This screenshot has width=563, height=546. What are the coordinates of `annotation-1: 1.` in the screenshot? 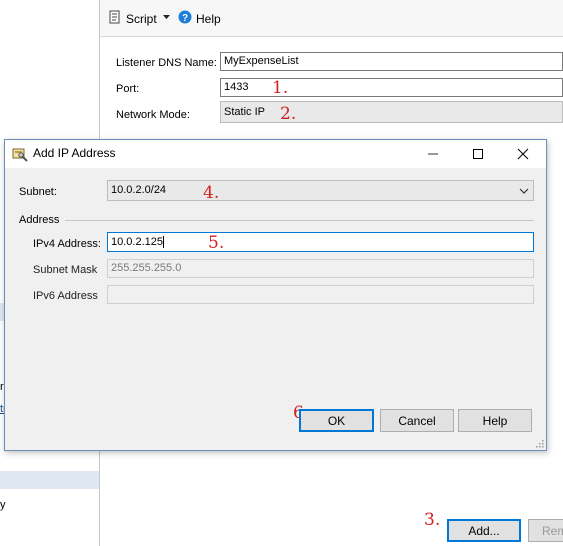 It's located at (280, 88).